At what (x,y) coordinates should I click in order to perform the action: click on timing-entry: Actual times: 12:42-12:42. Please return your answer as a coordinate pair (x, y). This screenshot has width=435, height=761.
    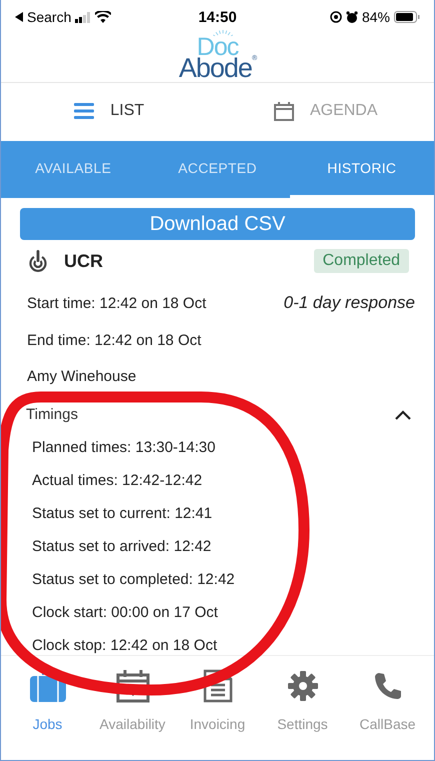
    Looking at the image, I should click on (118, 481).